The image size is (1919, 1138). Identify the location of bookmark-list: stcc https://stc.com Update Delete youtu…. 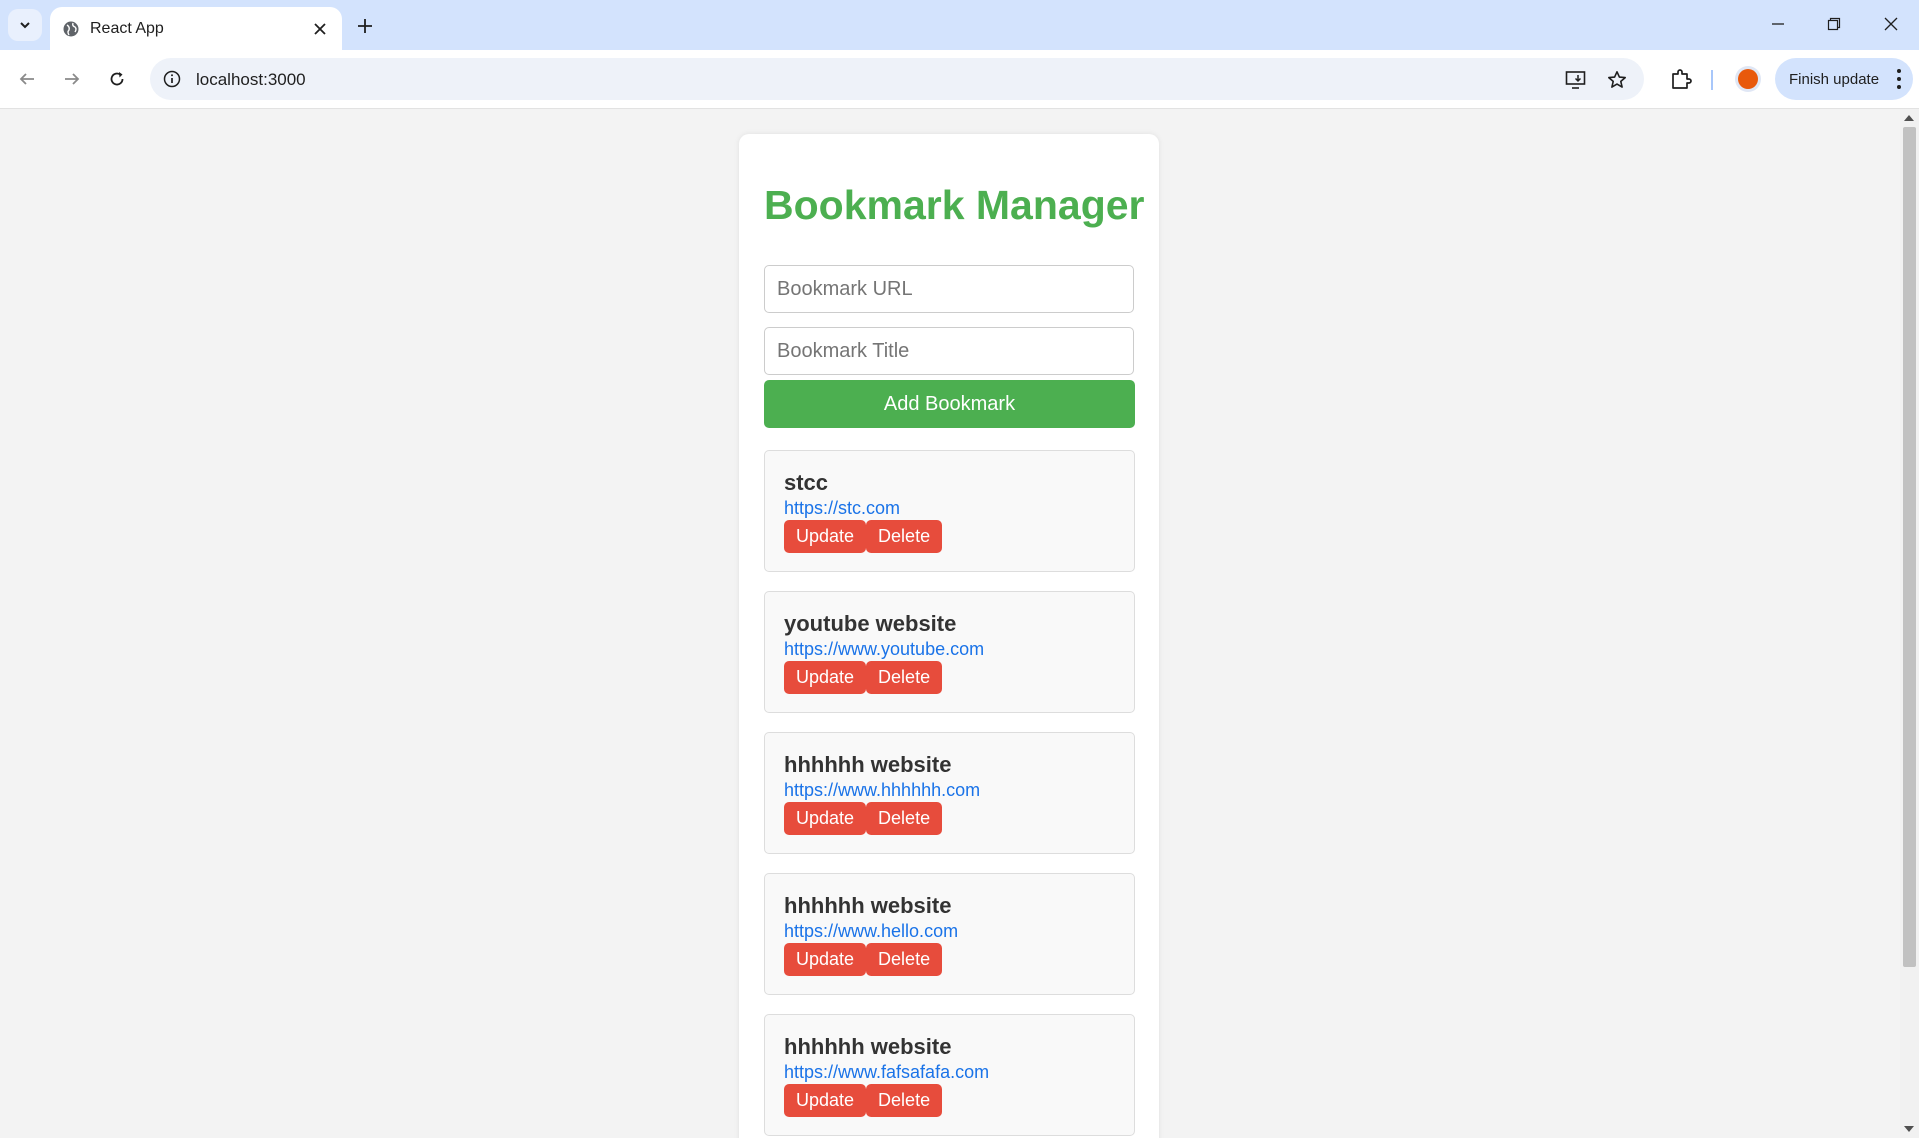
(949, 794).